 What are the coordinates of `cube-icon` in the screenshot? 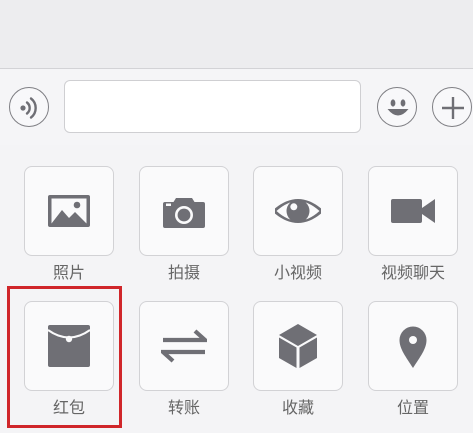 It's located at (298, 346).